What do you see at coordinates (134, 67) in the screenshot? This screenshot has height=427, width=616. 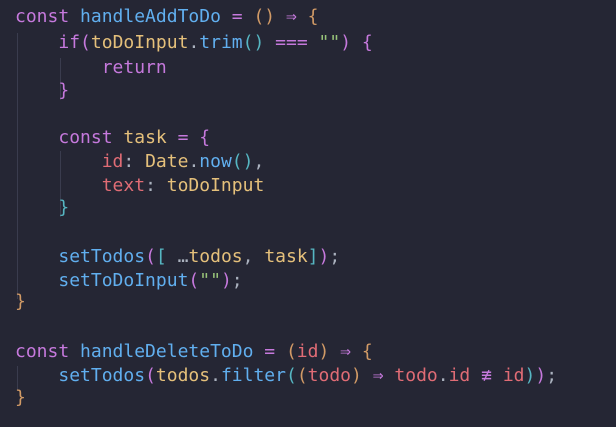 I see `keyword-return: return` at bounding box center [134, 67].